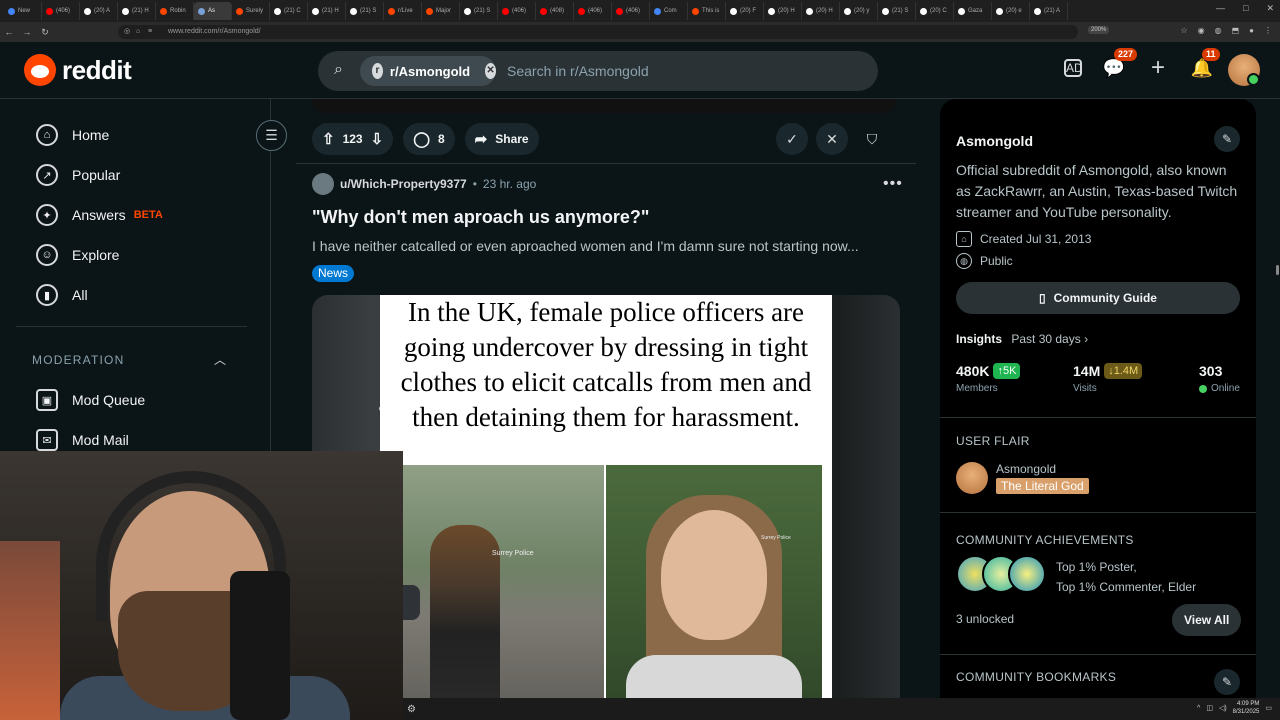  What do you see at coordinates (972, 478) in the screenshot?
I see `flair-avatar` at bounding box center [972, 478].